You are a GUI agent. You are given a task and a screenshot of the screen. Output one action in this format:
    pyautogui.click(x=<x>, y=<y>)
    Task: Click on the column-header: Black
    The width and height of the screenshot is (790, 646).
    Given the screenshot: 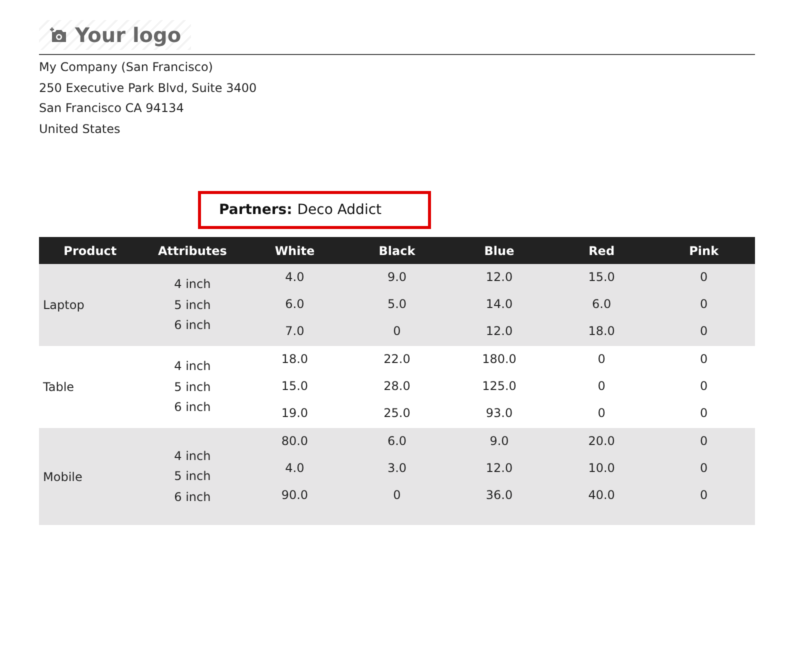 What is the action you would take?
    pyautogui.click(x=397, y=251)
    